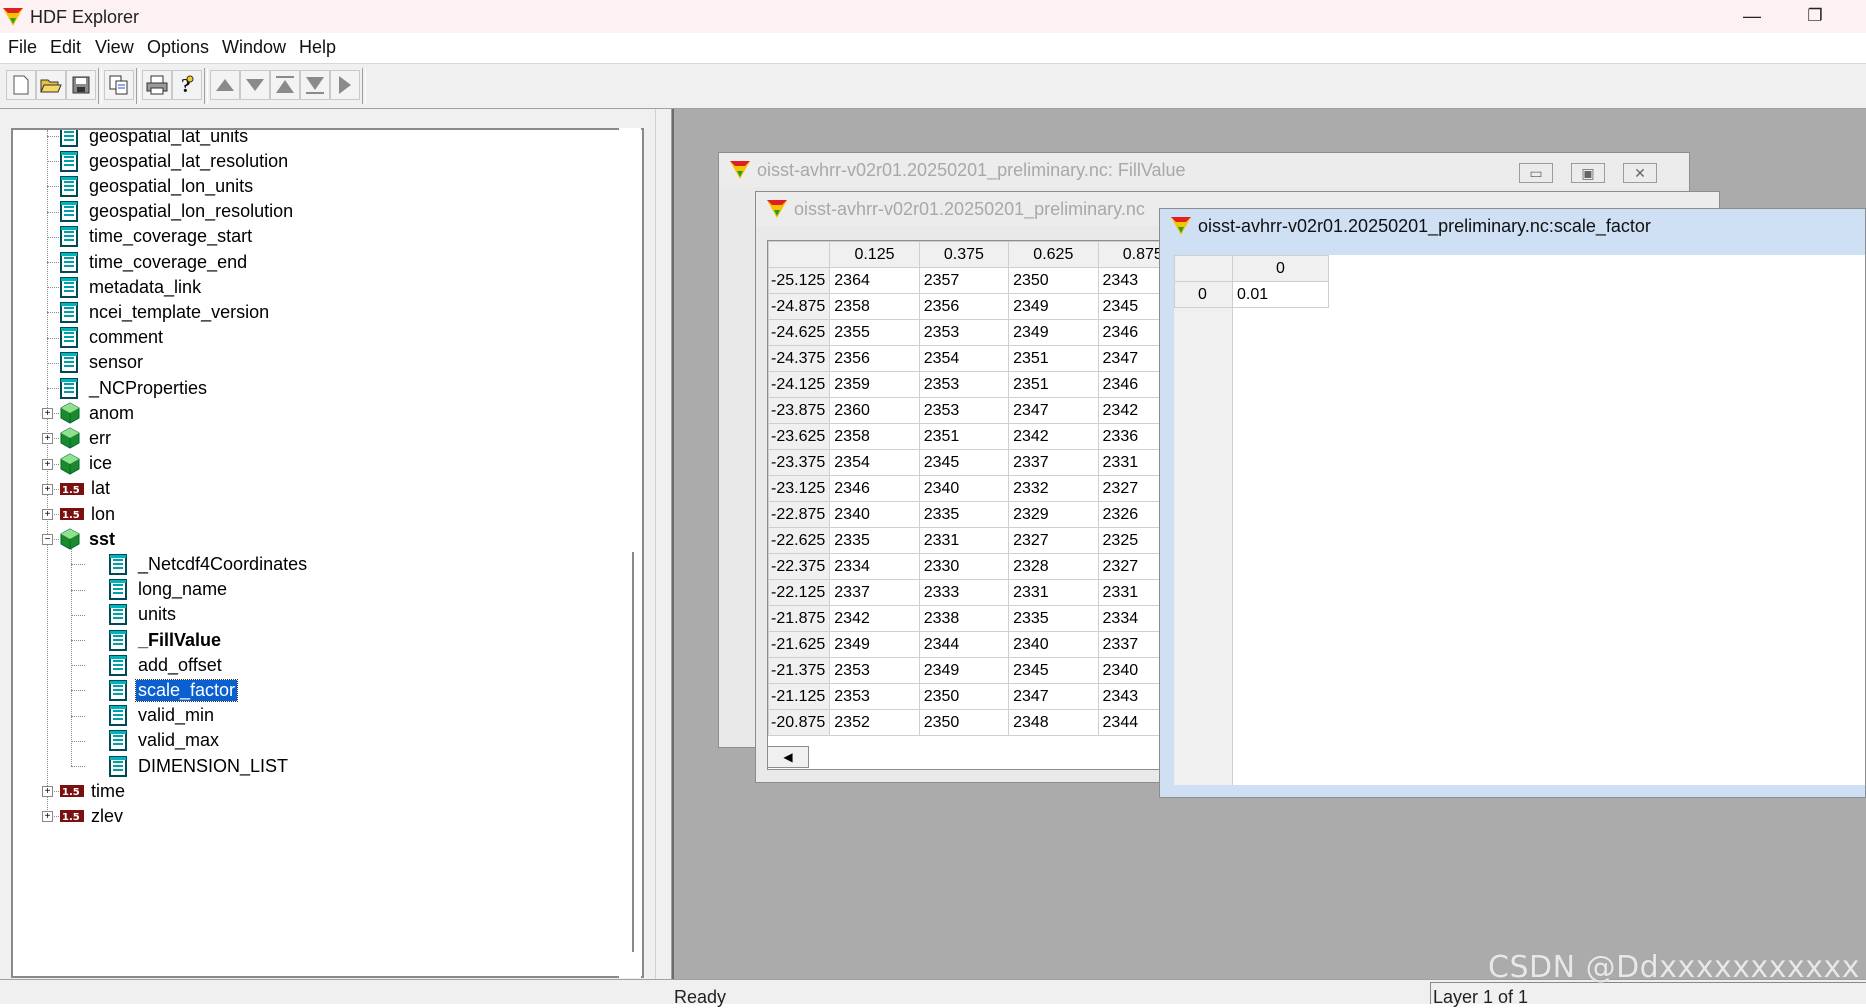 This screenshot has height=1008, width=1866. What do you see at coordinates (317, 47) in the screenshot?
I see `menu-help: Help` at bounding box center [317, 47].